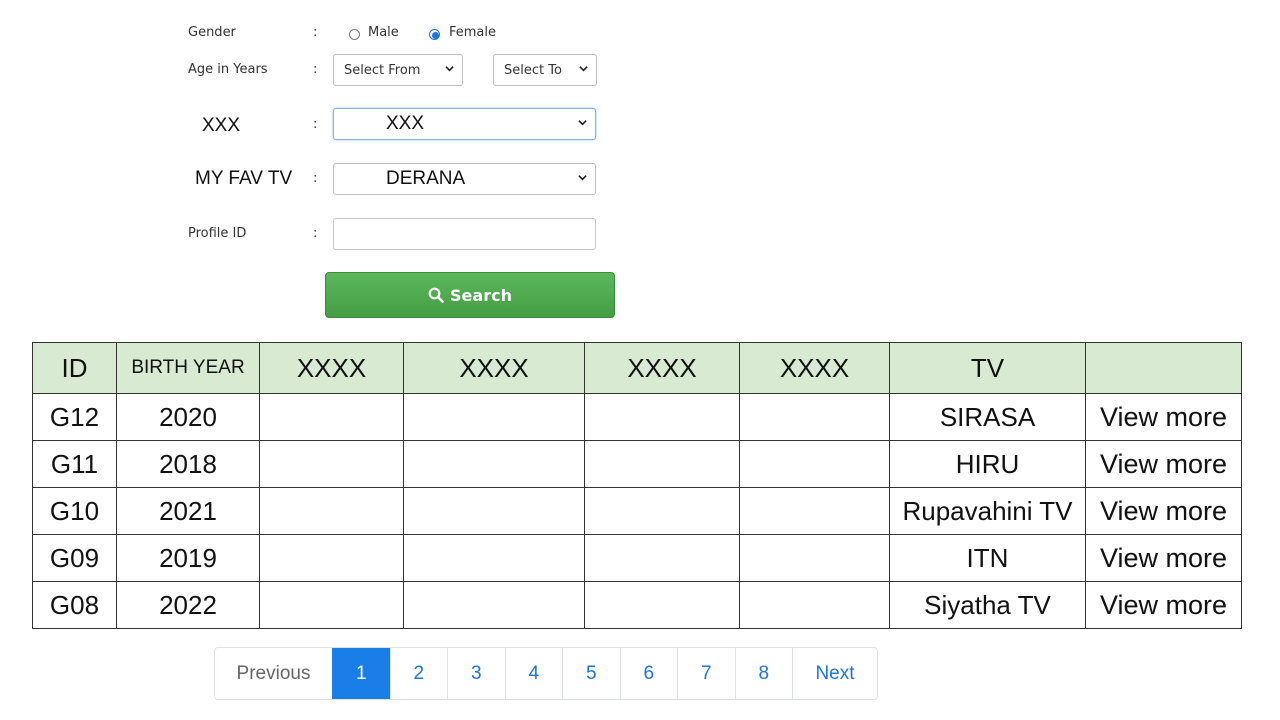 Image resolution: width=1280 pixels, height=720 pixels. What do you see at coordinates (1163, 368) in the screenshot?
I see `header-action` at bounding box center [1163, 368].